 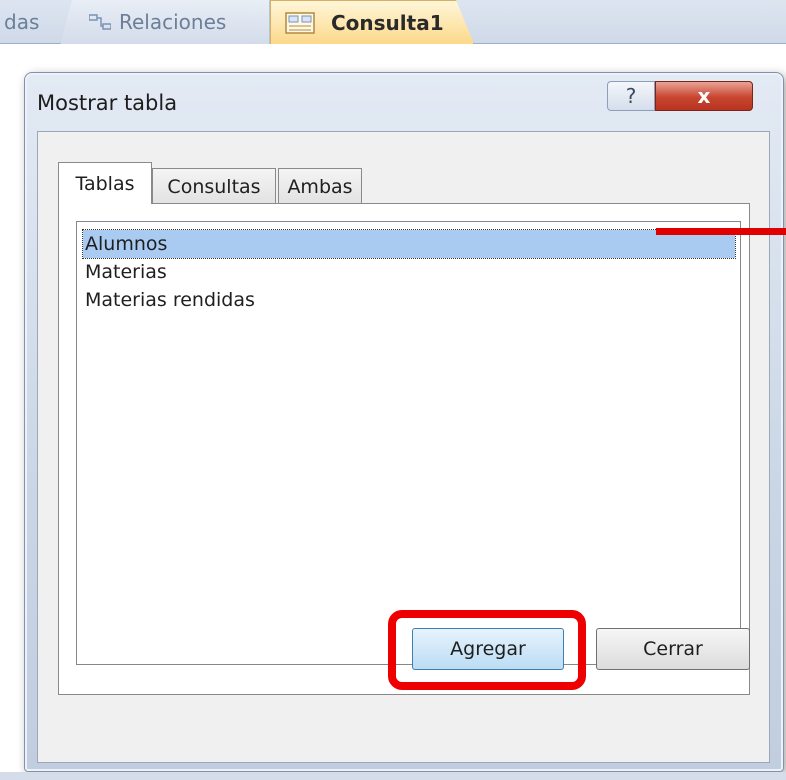 I want to click on list-item-materias: Materias, so click(x=409, y=272).